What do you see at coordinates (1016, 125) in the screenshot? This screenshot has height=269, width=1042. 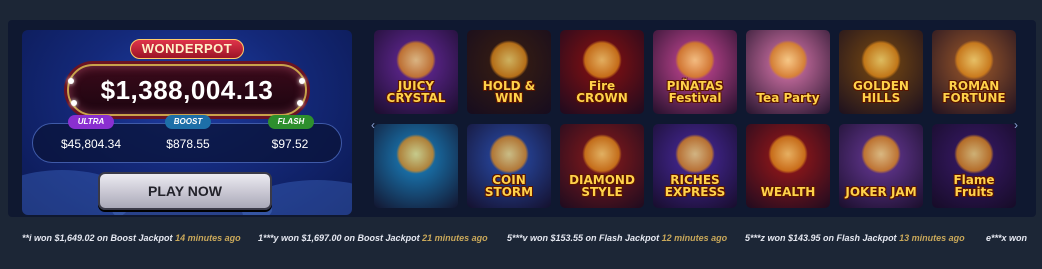 I see `chevron-right-icon: ›` at bounding box center [1016, 125].